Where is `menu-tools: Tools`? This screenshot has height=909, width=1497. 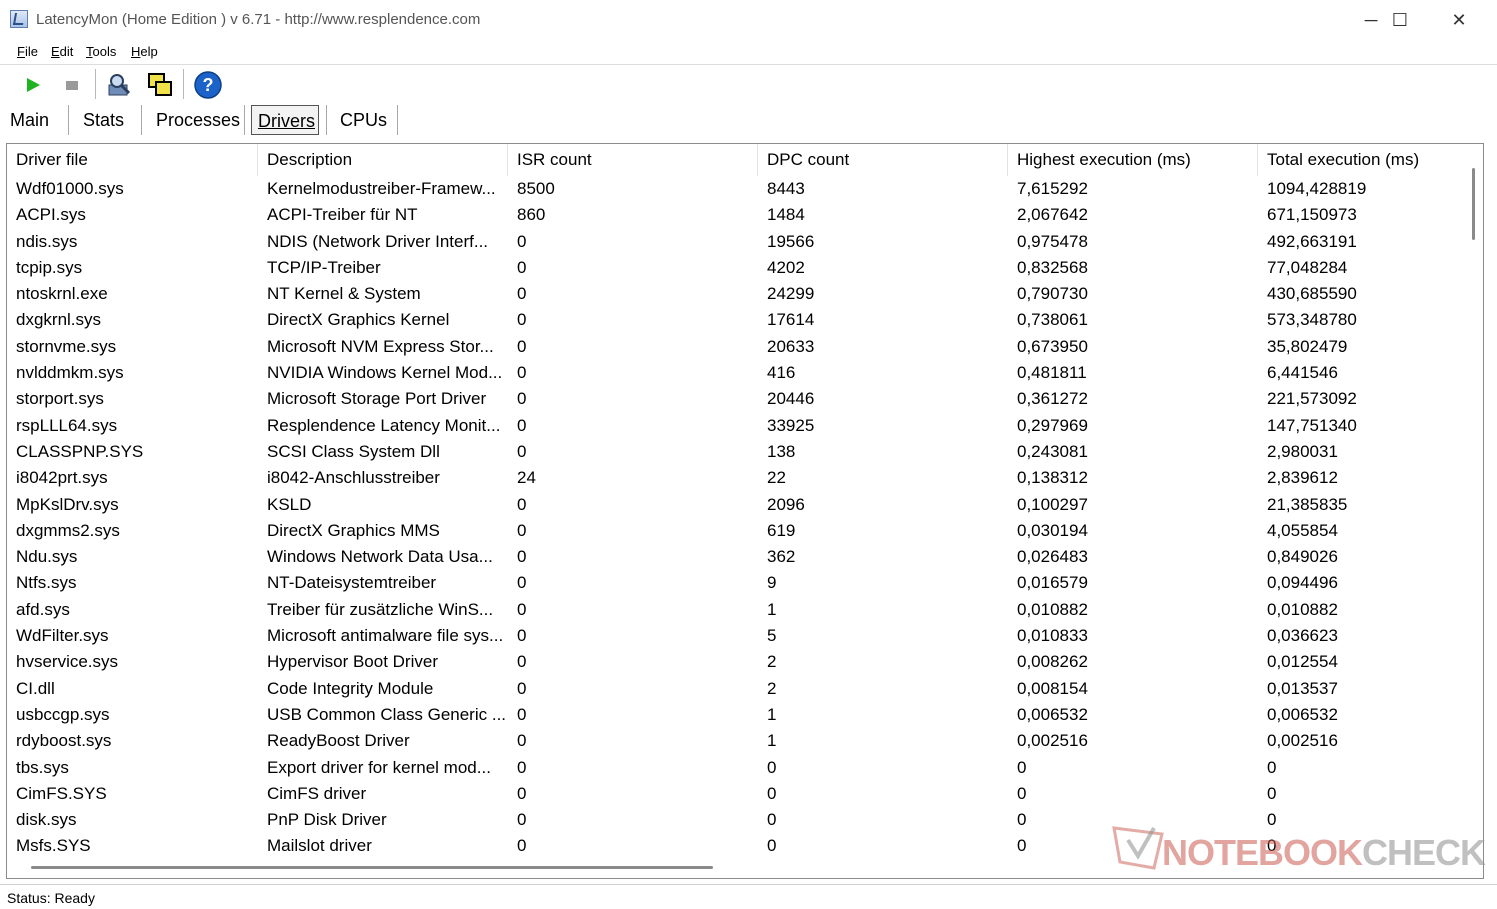
menu-tools: Tools is located at coordinates (101, 51).